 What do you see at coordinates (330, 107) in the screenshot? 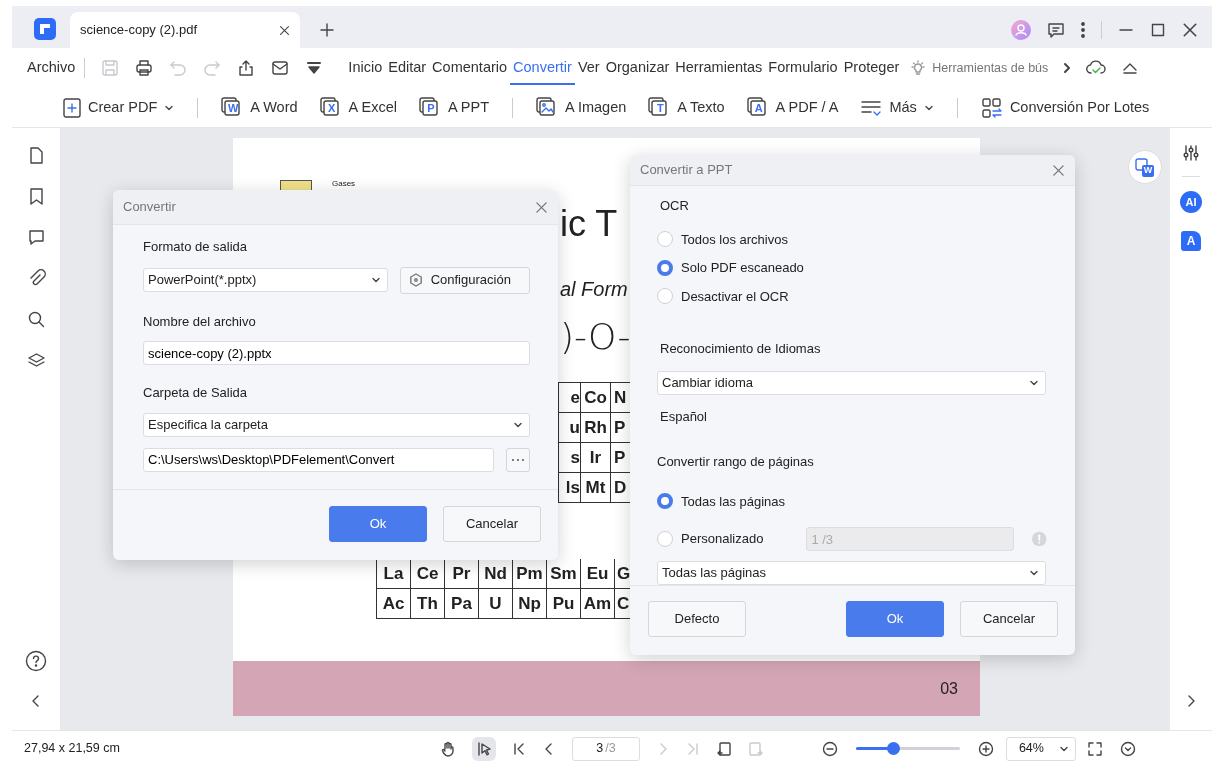
I see `document-convert-icon: X` at bounding box center [330, 107].